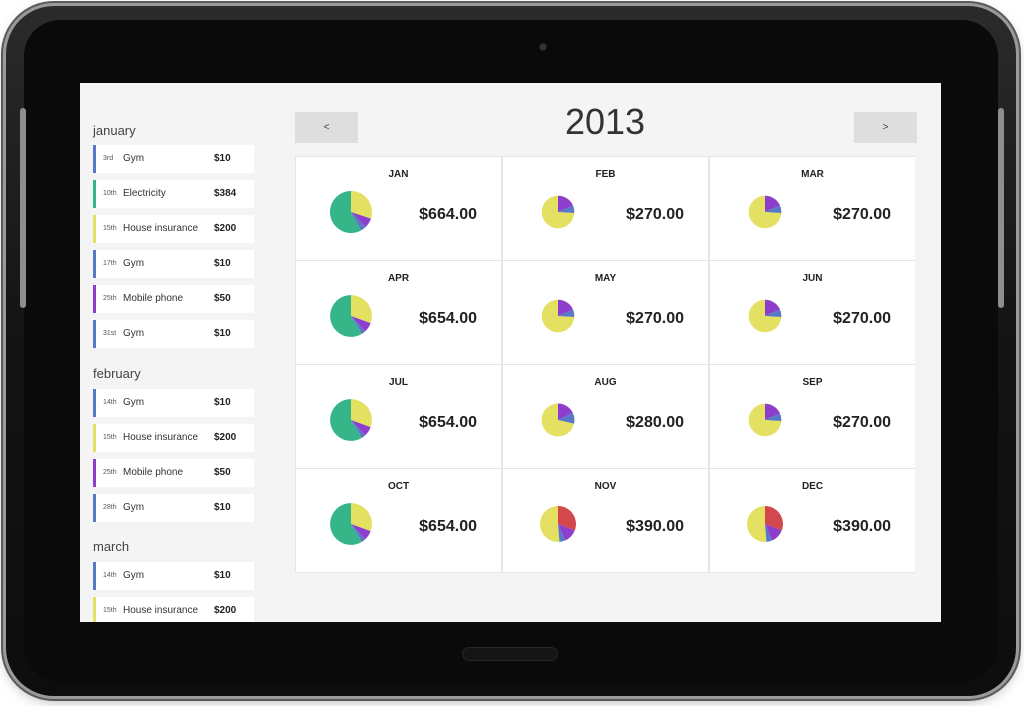 The height and width of the screenshot is (706, 1024). What do you see at coordinates (110, 333) in the screenshot?
I see `expense-day: 31st` at bounding box center [110, 333].